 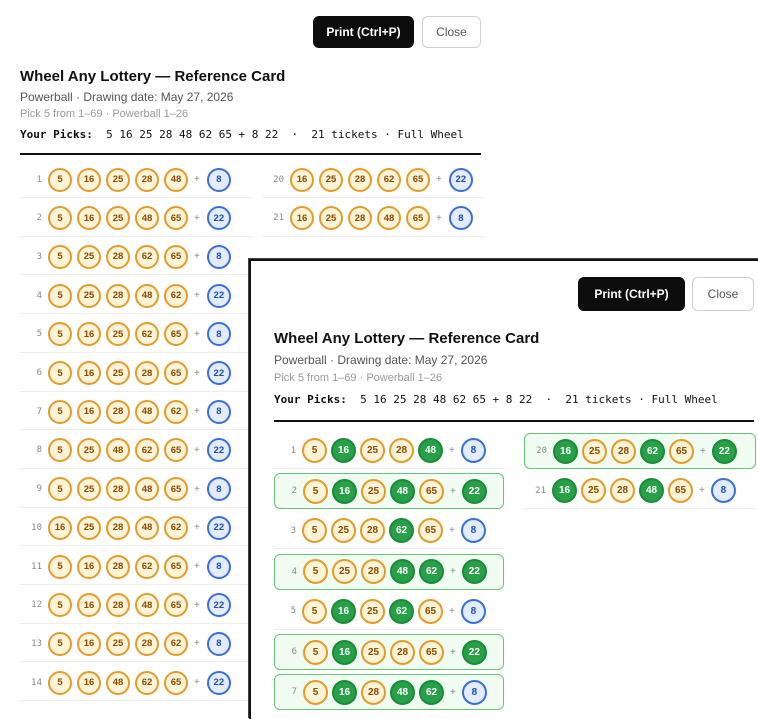 I want to click on ticket-balls: 16 25 28 62 65 +22, so click(x=645, y=451).